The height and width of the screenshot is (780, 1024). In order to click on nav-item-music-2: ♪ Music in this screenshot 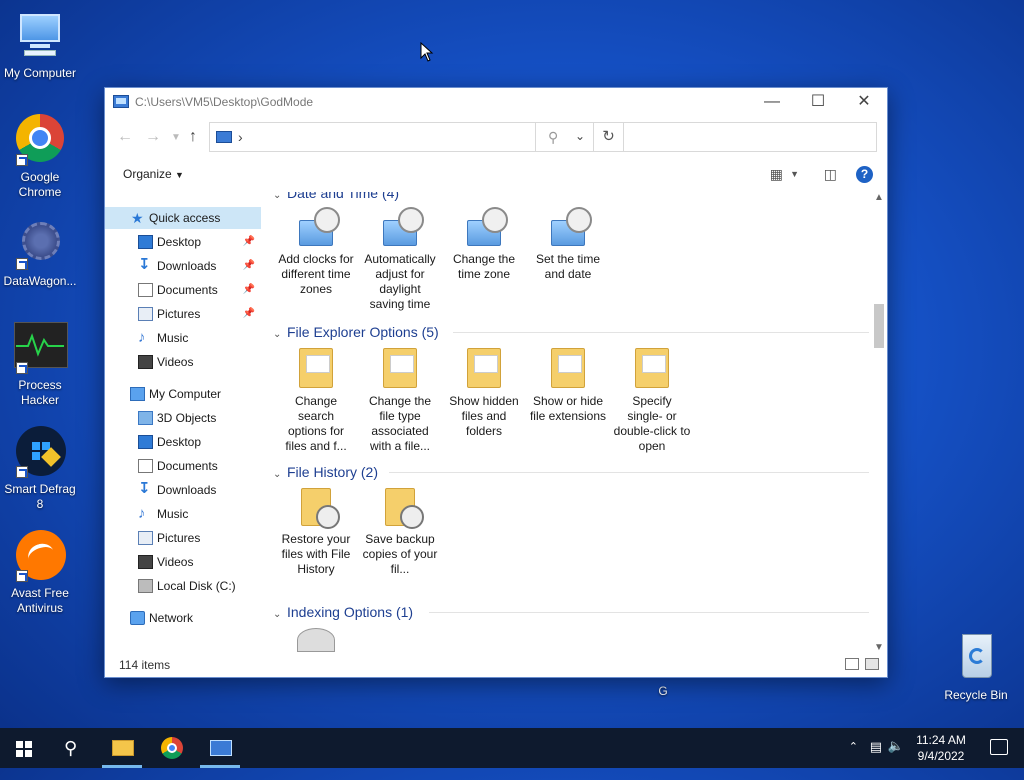, I will do `click(183, 514)`.